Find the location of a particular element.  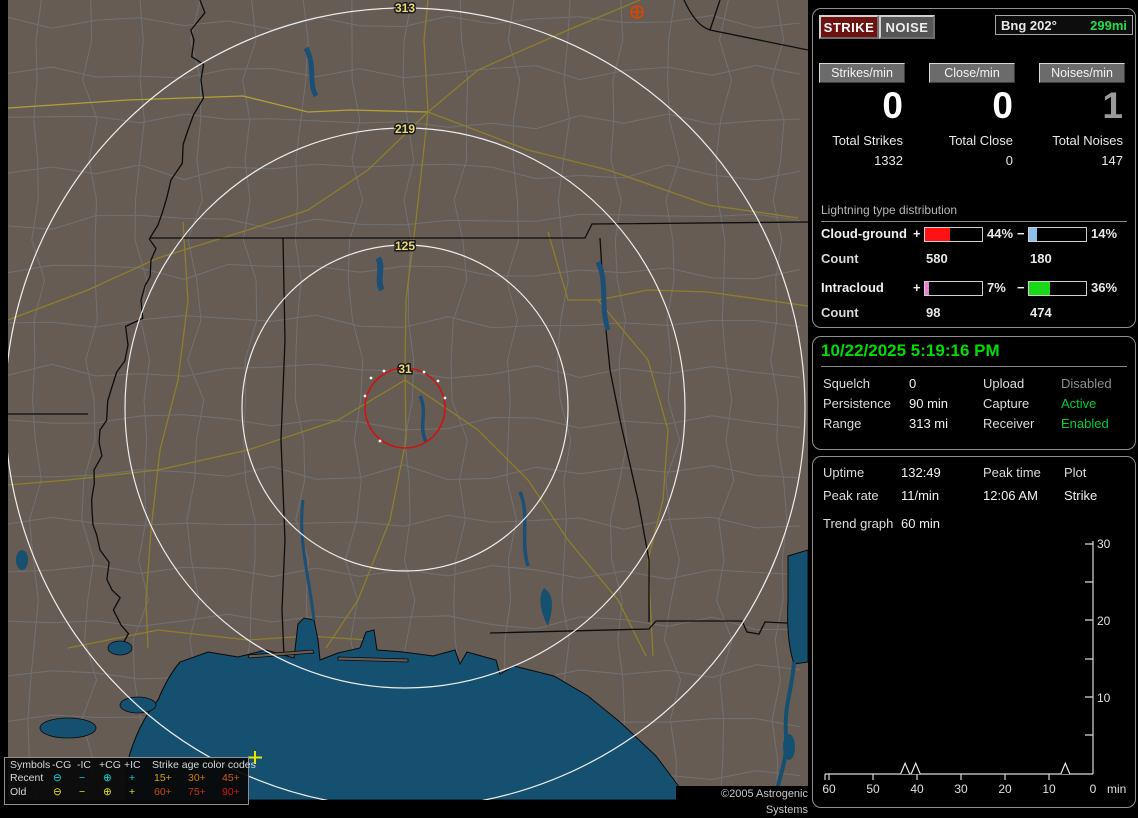

pos-ic-old-icon: + is located at coordinates (132, 792).